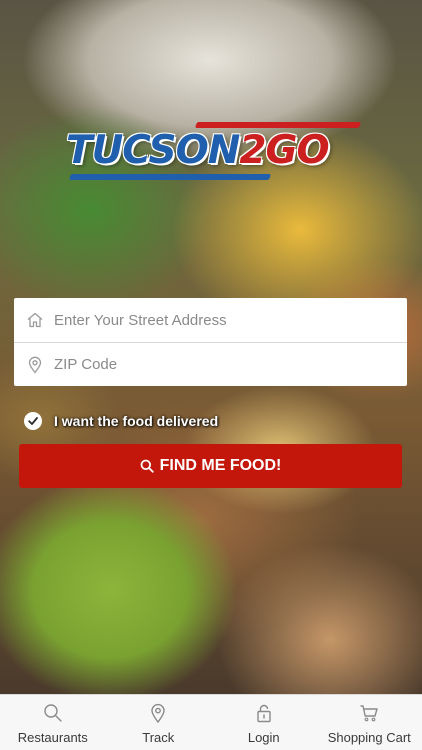 The width and height of the screenshot is (422, 750). I want to click on tab-label: Track, so click(158, 737).